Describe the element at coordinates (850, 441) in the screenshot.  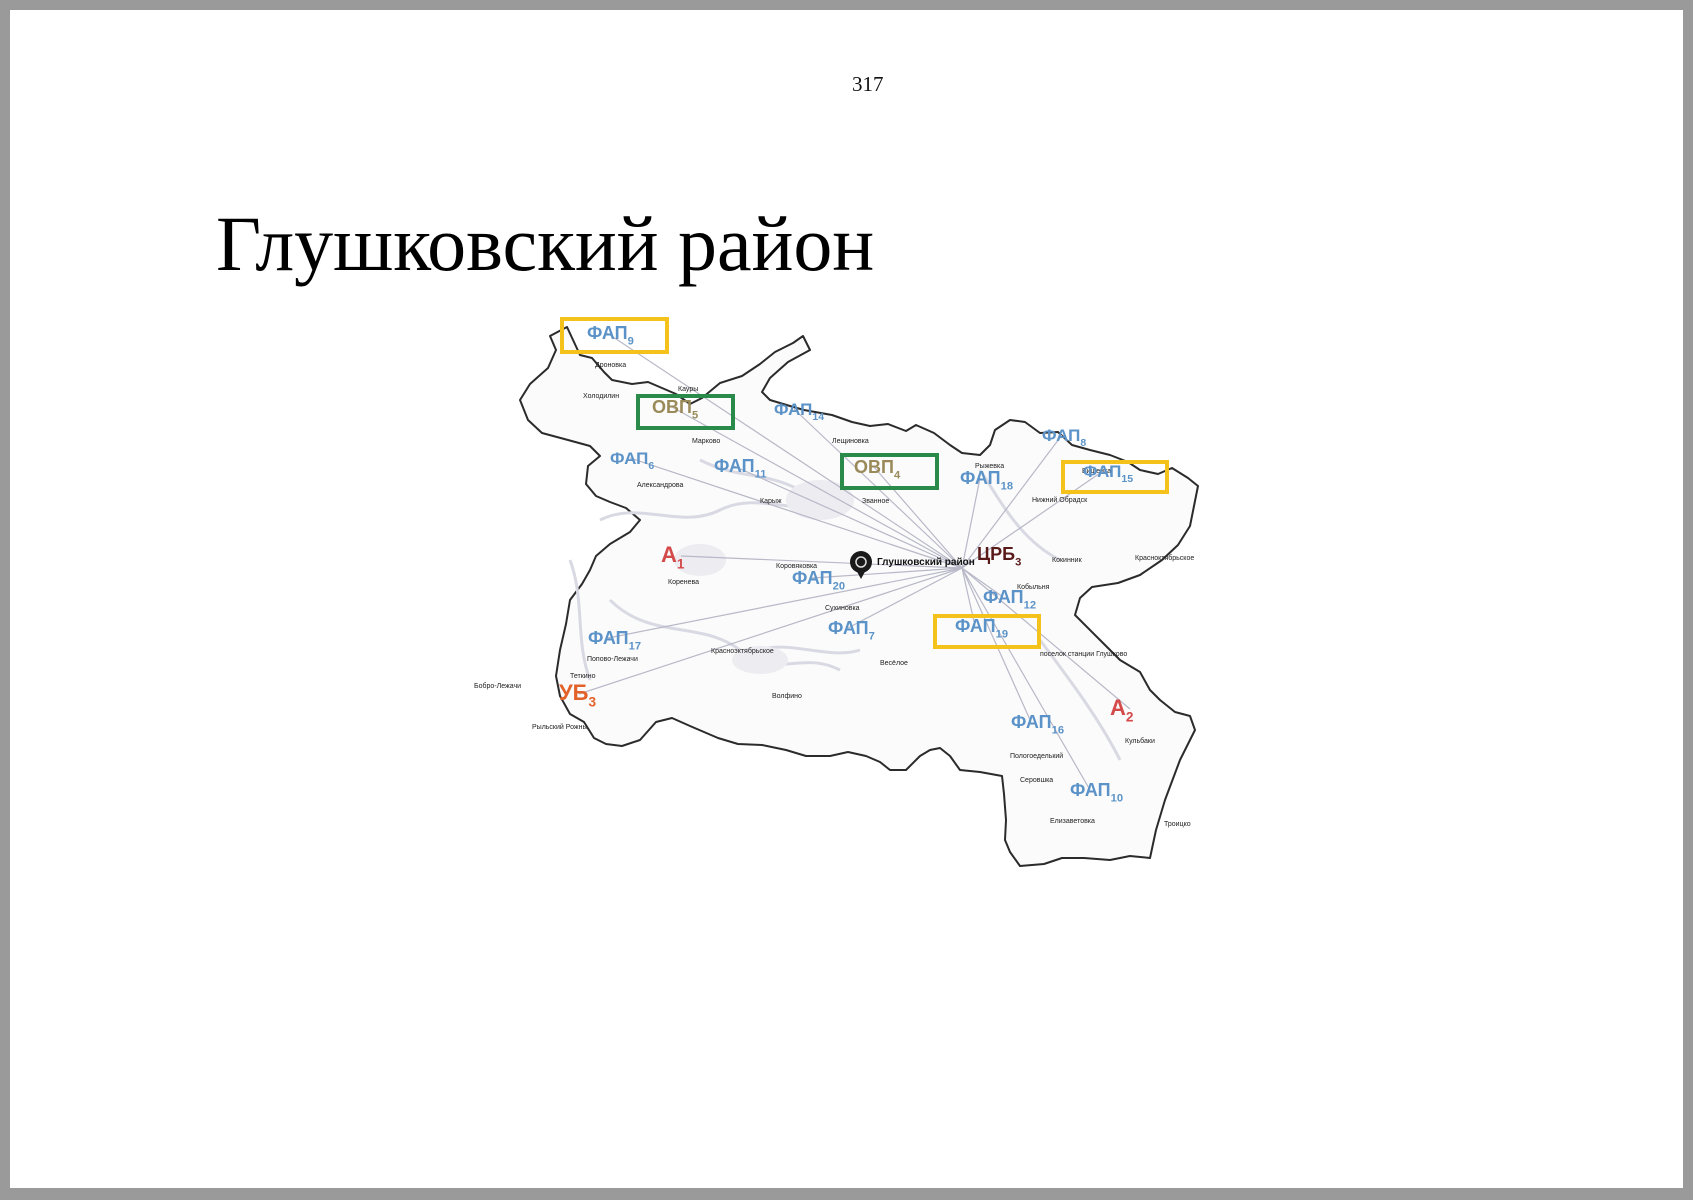
I see `settlement-label: Лещиновка` at that location.